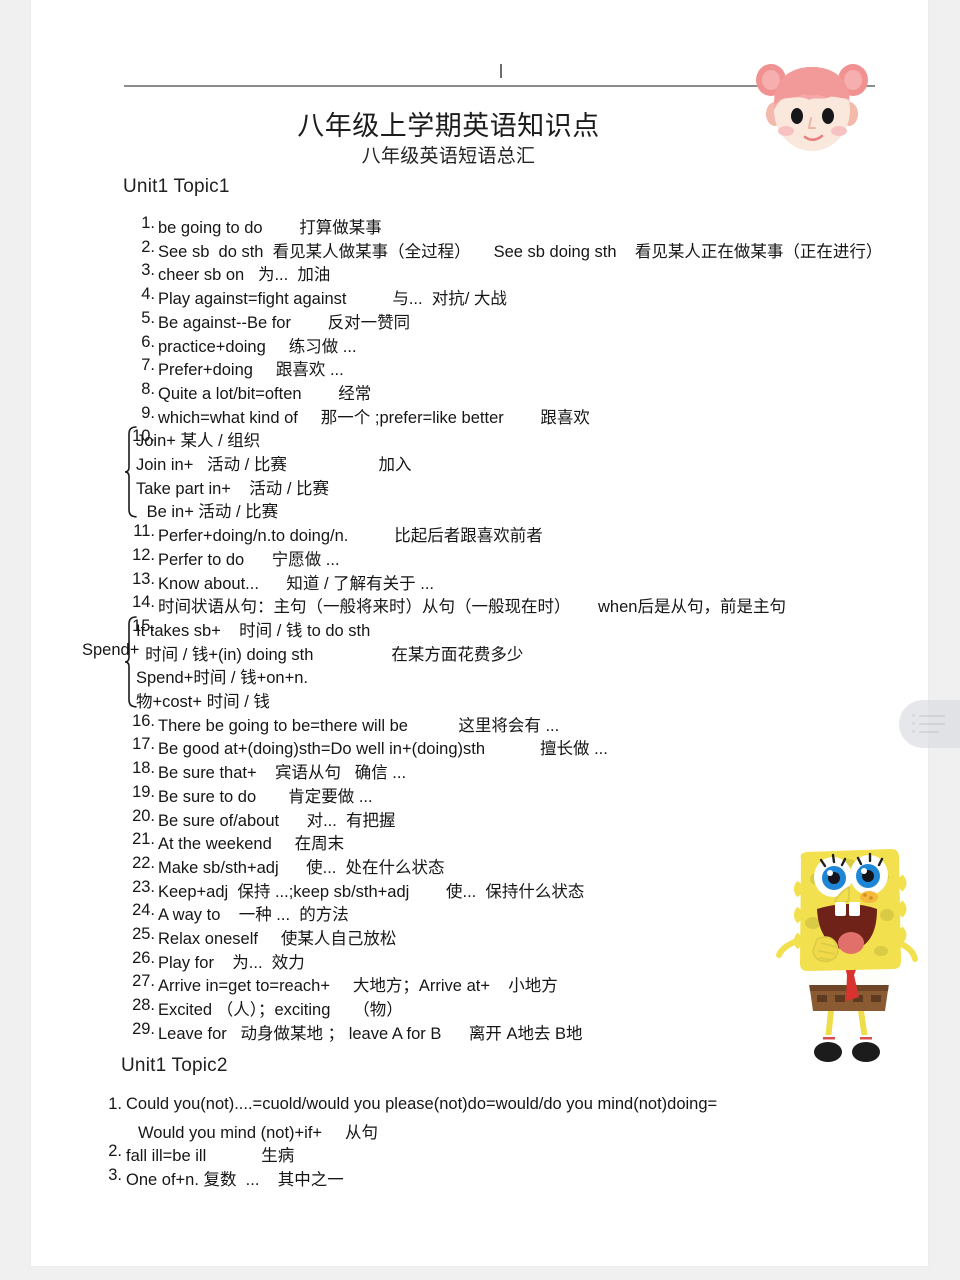 The height and width of the screenshot is (1280, 960). I want to click on list-item-text: Join in+ 活动 / 比赛 加入, so click(274, 465).